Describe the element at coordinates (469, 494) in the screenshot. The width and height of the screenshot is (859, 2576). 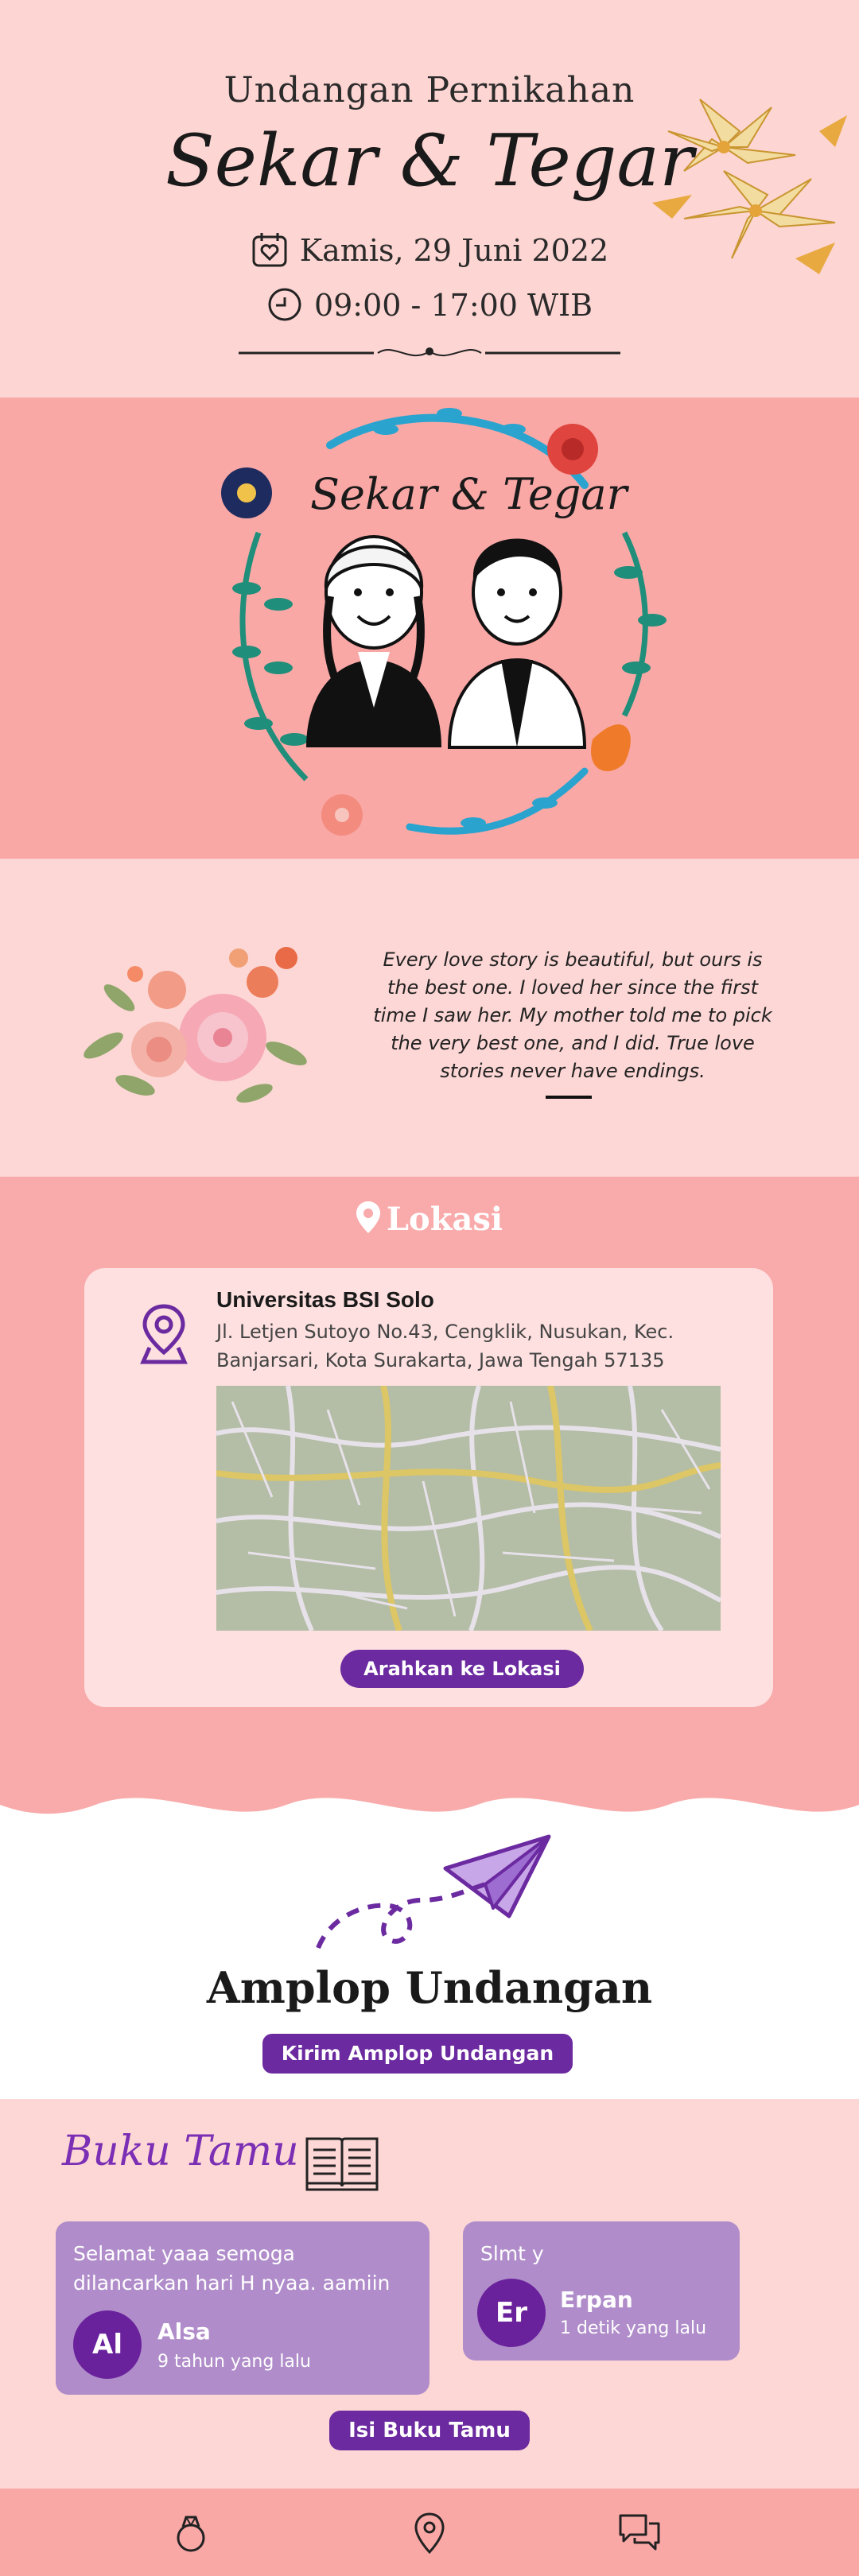
I see `couple-illustration-title: Sekar & Tegar` at that location.